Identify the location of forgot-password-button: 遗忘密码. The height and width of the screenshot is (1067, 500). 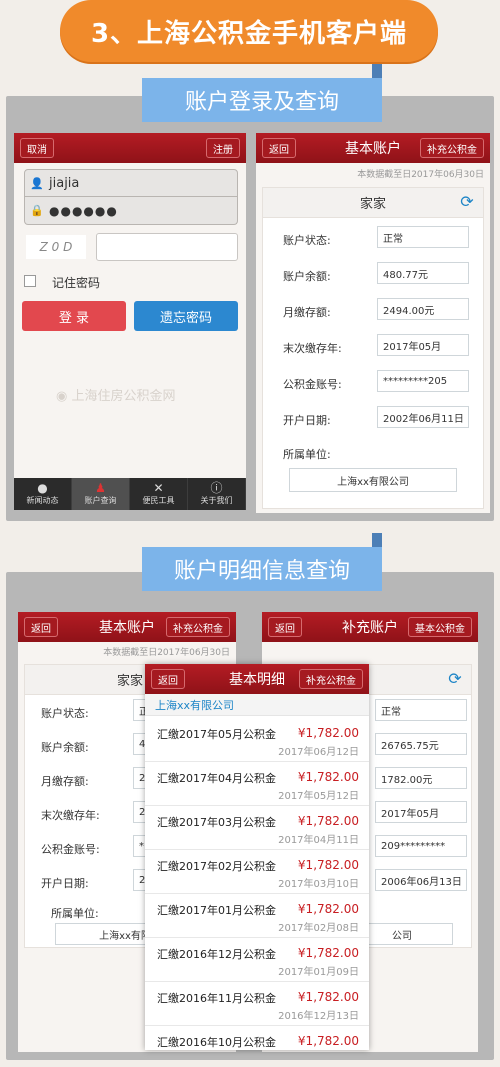
(186, 316).